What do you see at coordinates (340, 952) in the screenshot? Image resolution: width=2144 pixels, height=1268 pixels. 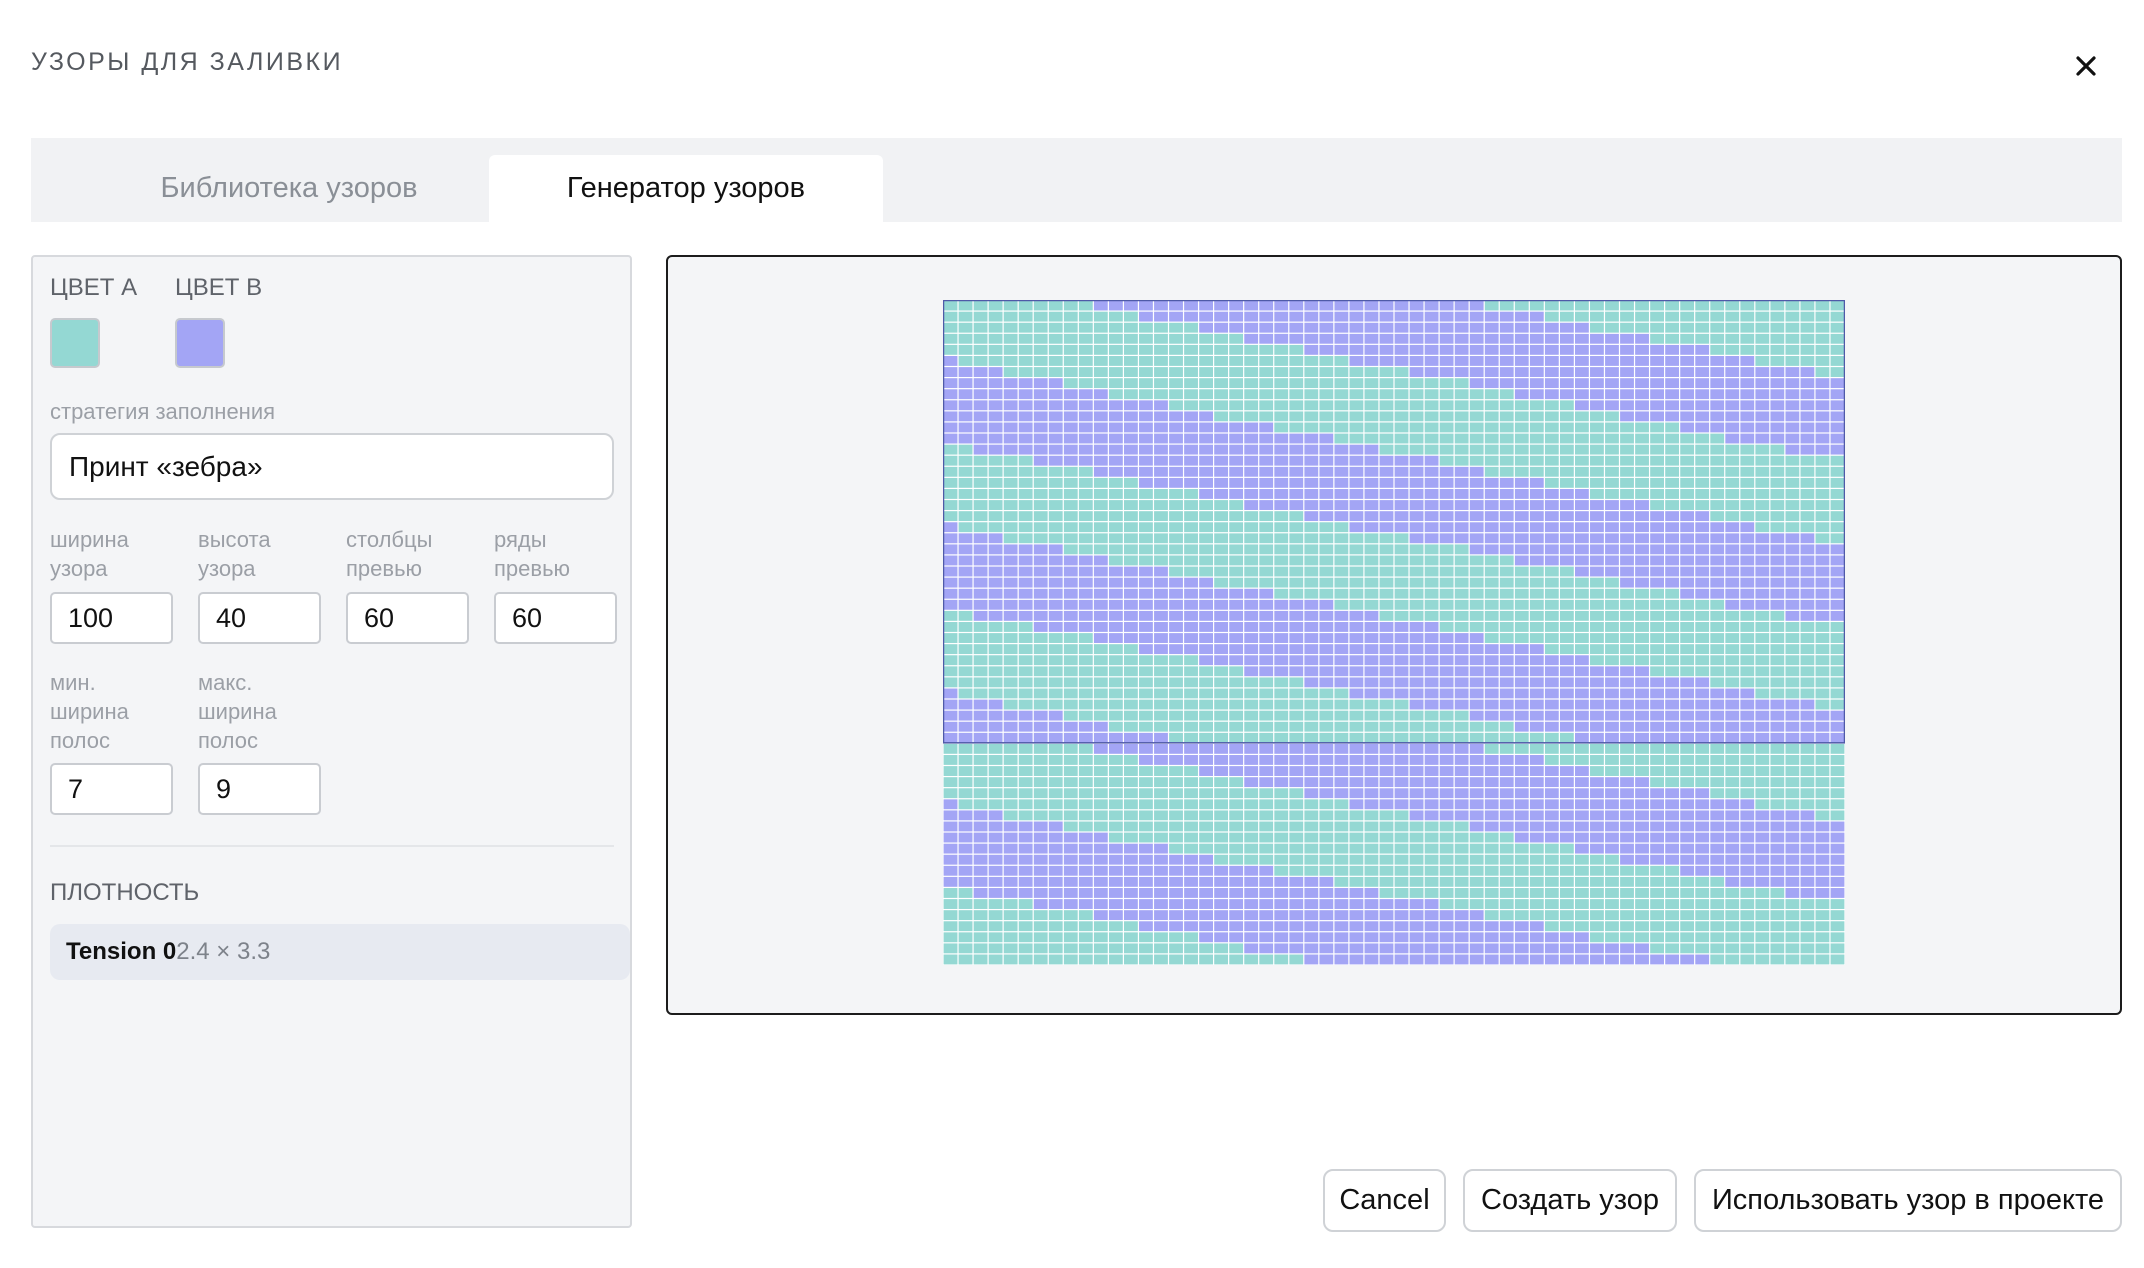 I see `density-chip: Tension 0 2.4 × 3.3` at bounding box center [340, 952].